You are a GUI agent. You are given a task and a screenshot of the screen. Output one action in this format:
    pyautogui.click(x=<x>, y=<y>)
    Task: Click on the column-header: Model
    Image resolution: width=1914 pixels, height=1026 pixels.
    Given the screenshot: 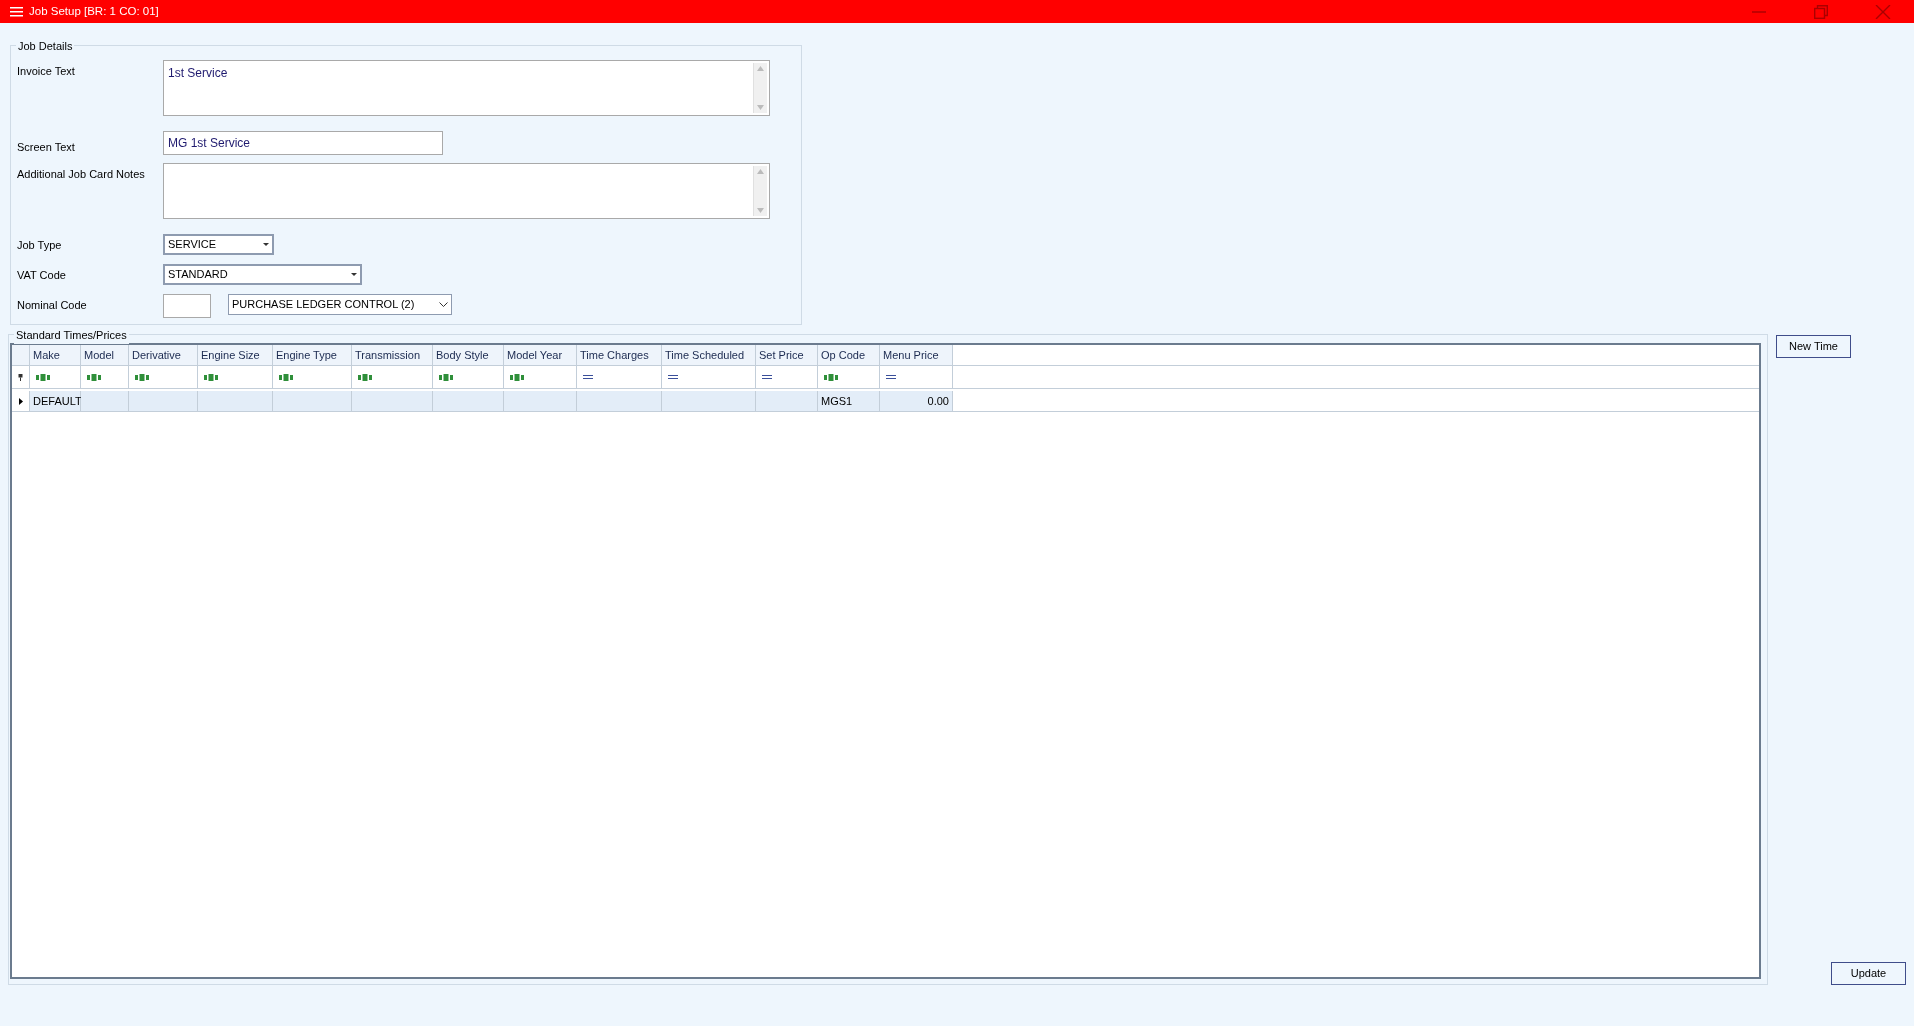 What is the action you would take?
    pyautogui.click(x=105, y=355)
    